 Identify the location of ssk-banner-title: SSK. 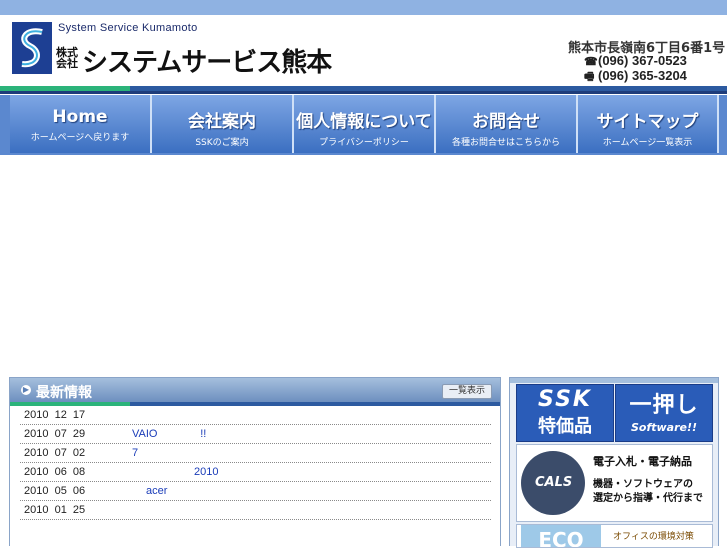
(565, 399).